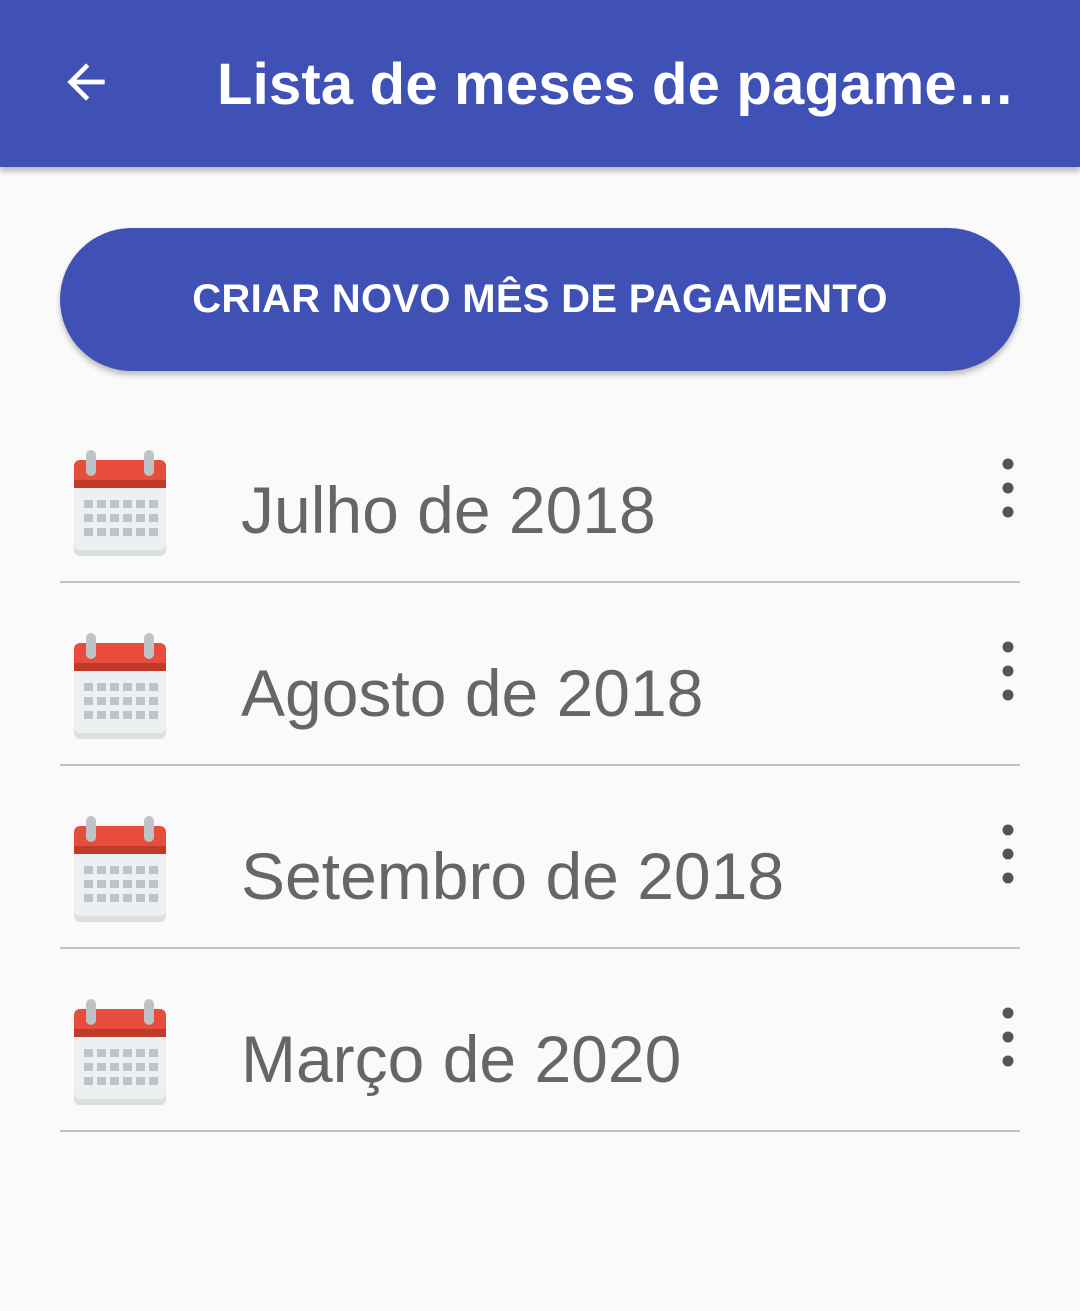 The width and height of the screenshot is (1080, 1311). I want to click on list-item: Março de 2020, so click(540, 1040).